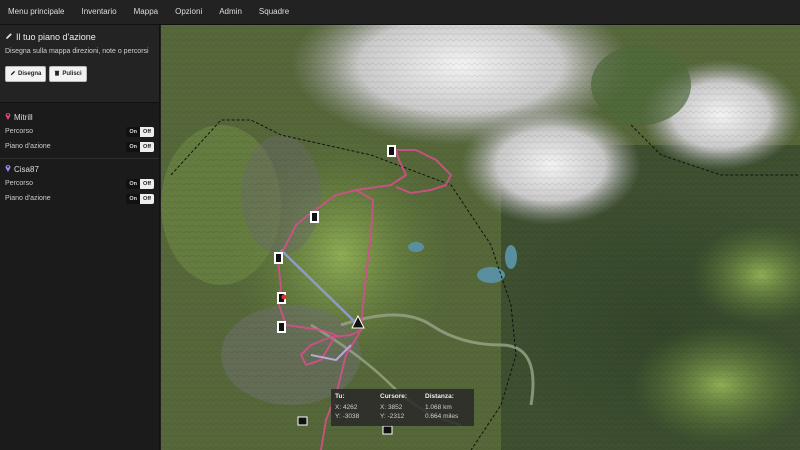 This screenshot has height=450, width=800. Describe the element at coordinates (394, 396) in the screenshot. I see `cursor-title: Cursore:` at that location.